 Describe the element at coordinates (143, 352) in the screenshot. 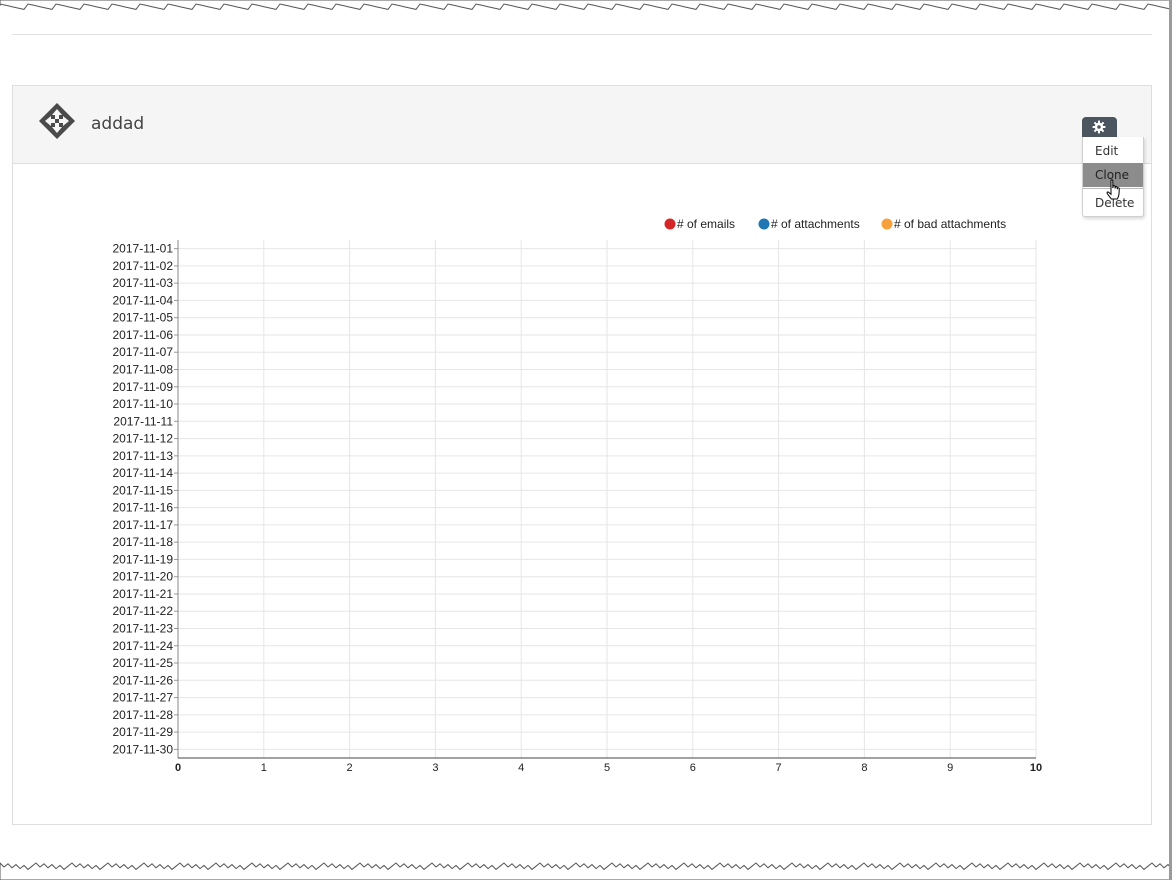

I see `y-tick-label: 2017-11-07` at that location.